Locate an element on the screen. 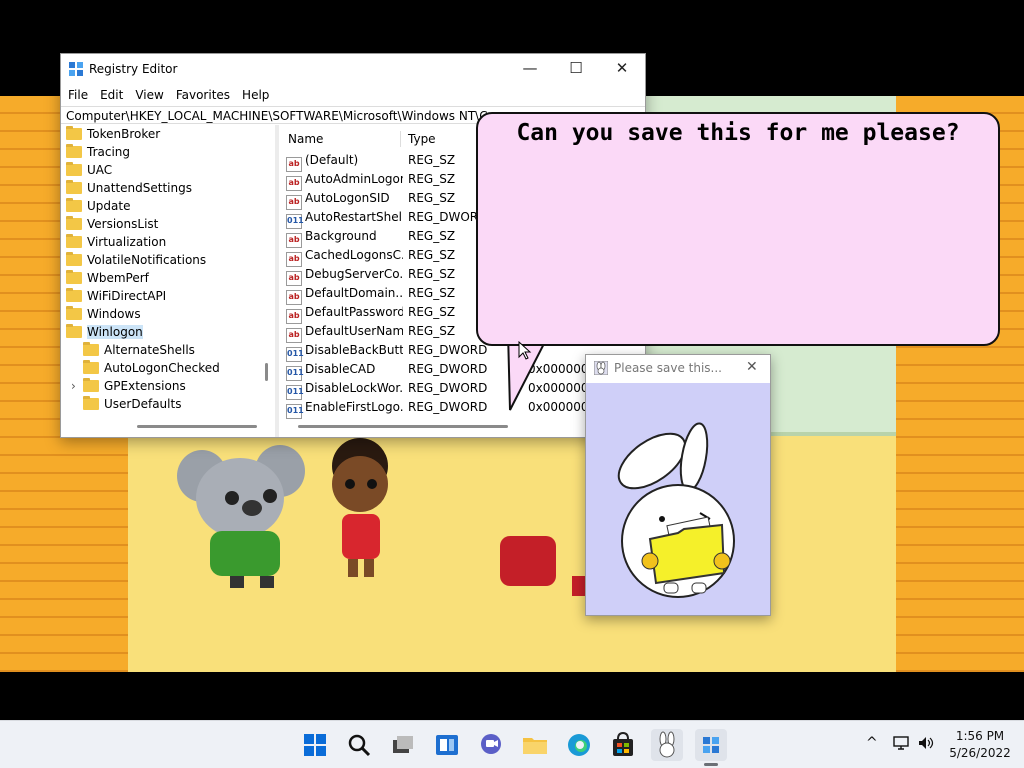 This screenshot has width=1024, height=768. bunny-holding-folder-image is located at coordinates (676, 510).